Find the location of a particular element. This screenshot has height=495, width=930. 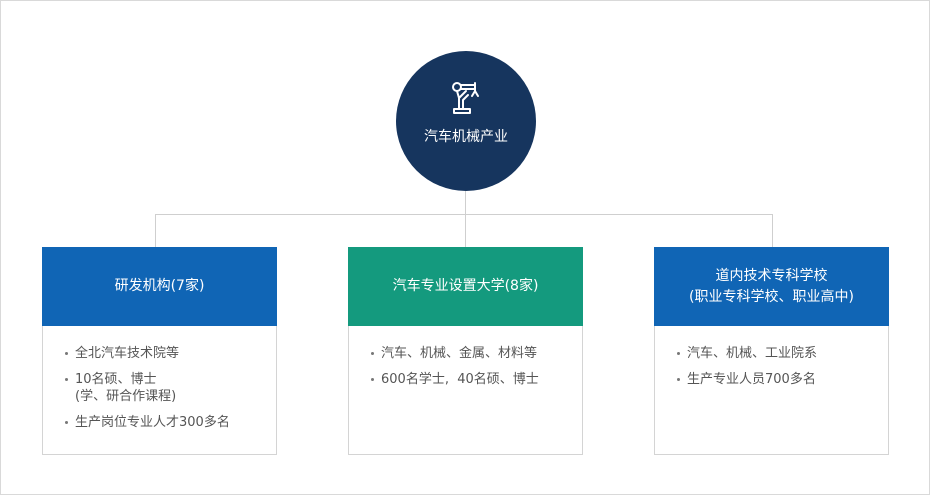

connector-left is located at coordinates (155, 230).